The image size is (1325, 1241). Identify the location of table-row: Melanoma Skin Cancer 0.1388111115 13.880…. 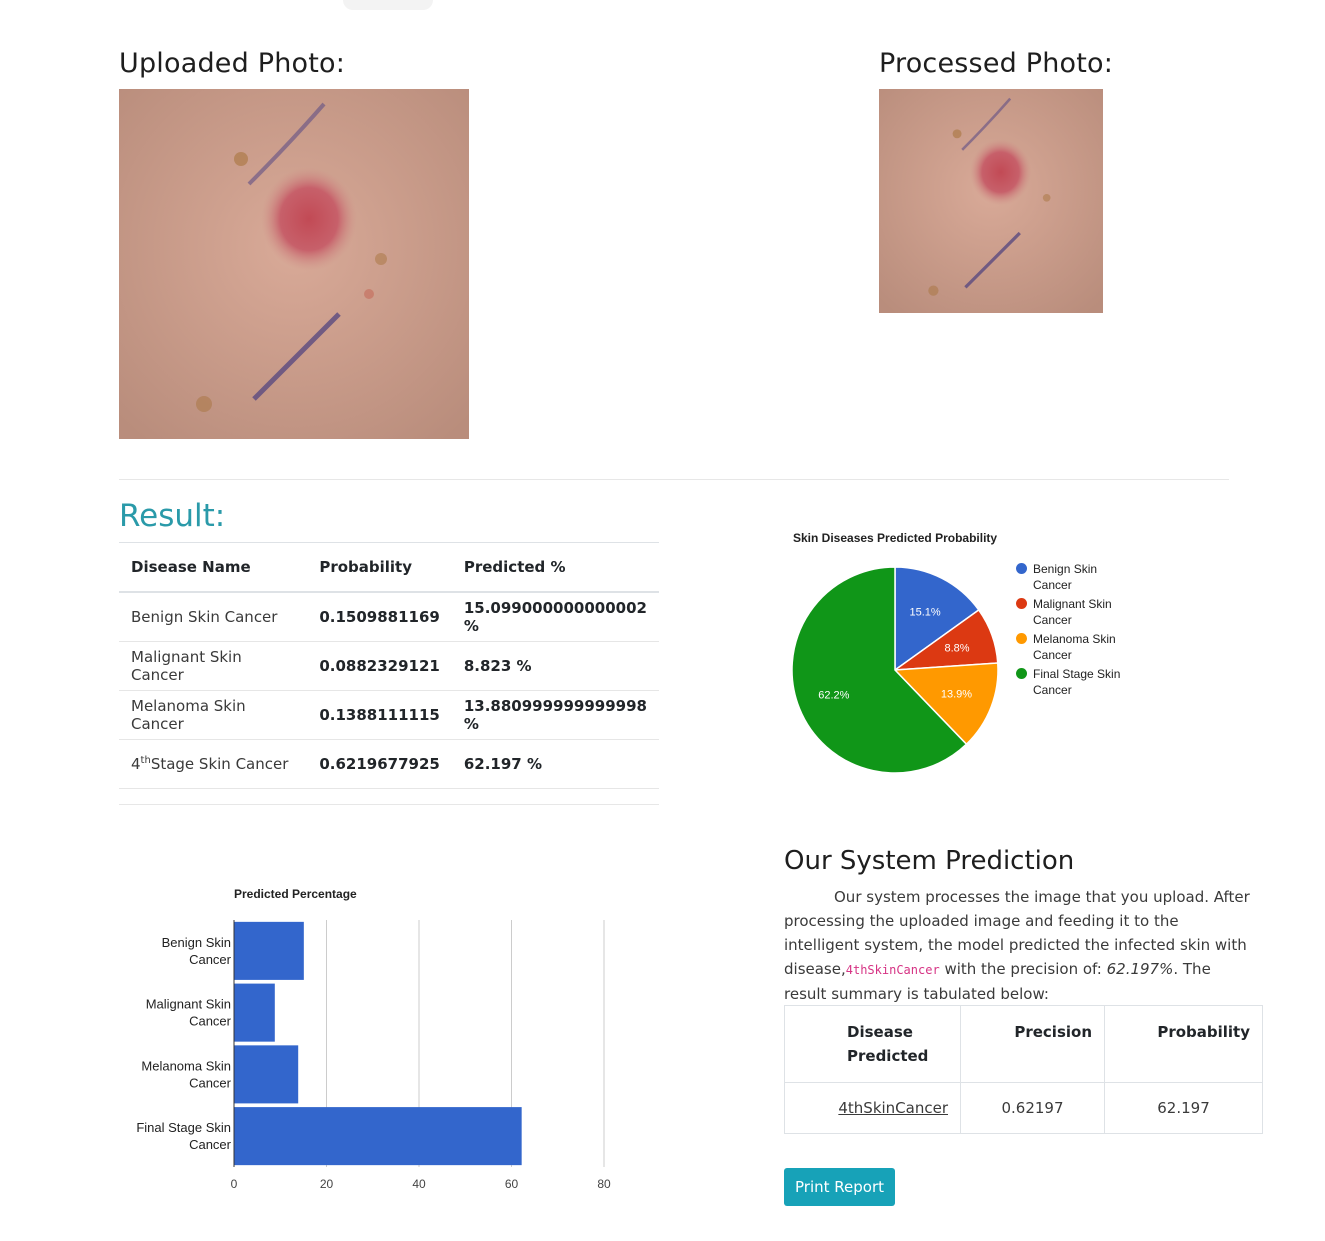
(389, 715).